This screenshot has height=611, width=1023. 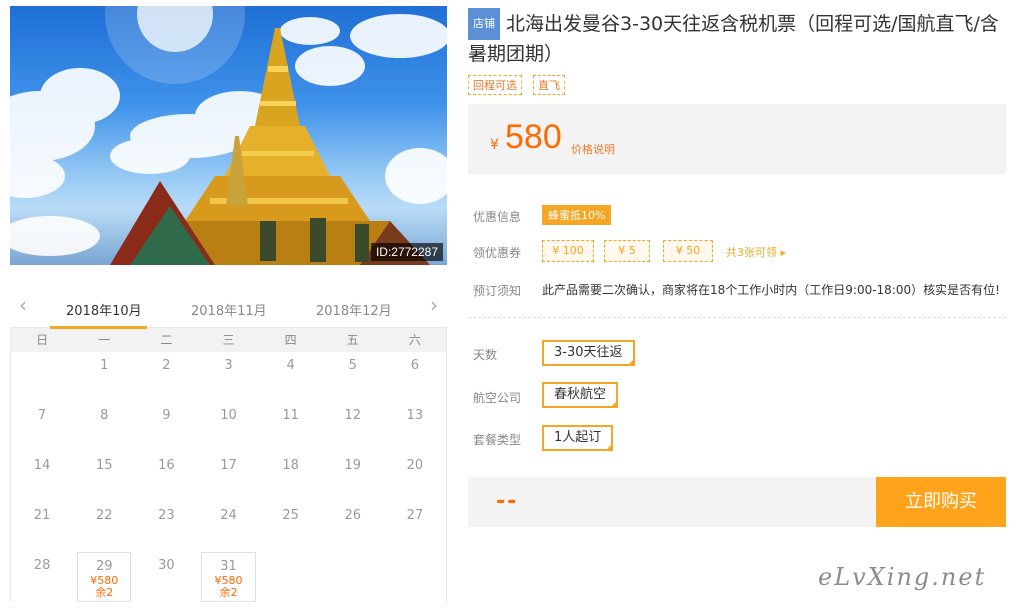 What do you see at coordinates (352, 340) in the screenshot?
I see `weekday-label: 五` at bounding box center [352, 340].